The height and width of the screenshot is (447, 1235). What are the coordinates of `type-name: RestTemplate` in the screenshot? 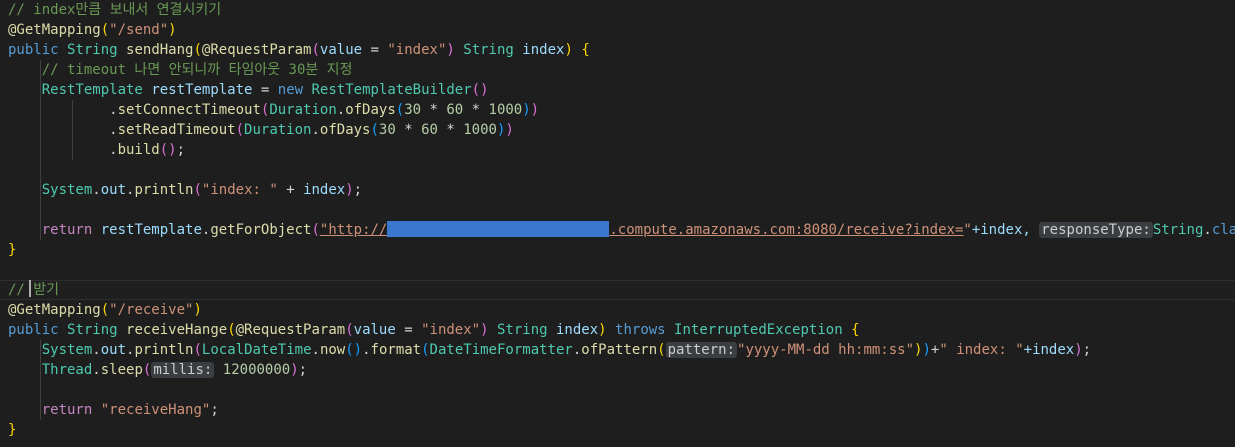 It's located at (92, 90).